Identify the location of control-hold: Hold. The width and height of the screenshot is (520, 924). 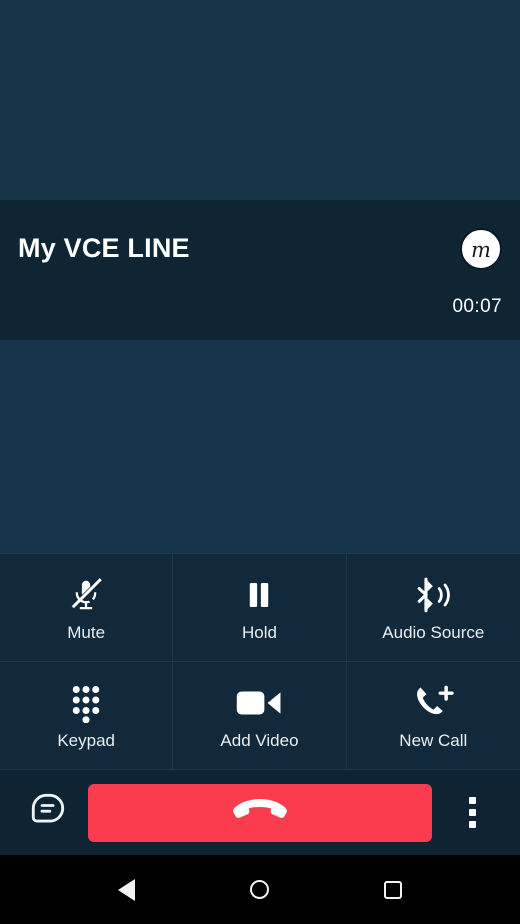
(260, 608).